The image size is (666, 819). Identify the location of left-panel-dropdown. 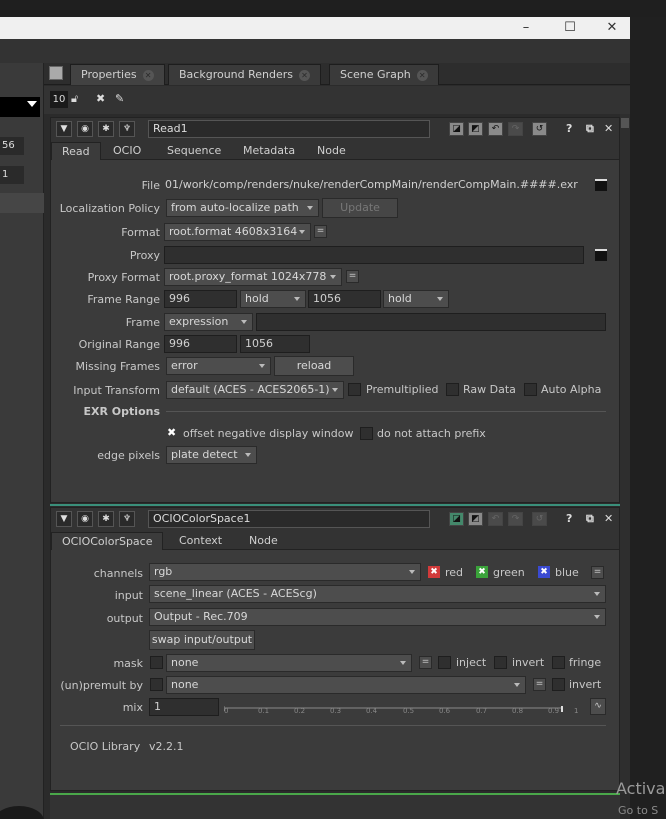
(20, 107).